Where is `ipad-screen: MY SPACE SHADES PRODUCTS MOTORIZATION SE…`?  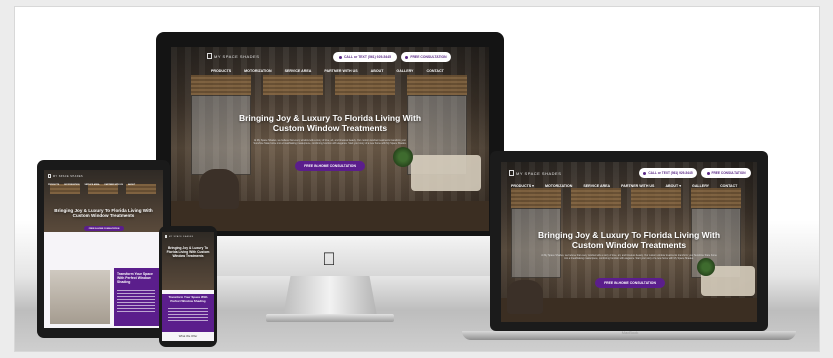 ipad-screen: MY SPACE SHADES PRODUCTS MOTORIZATION SE… is located at coordinates (103, 249).